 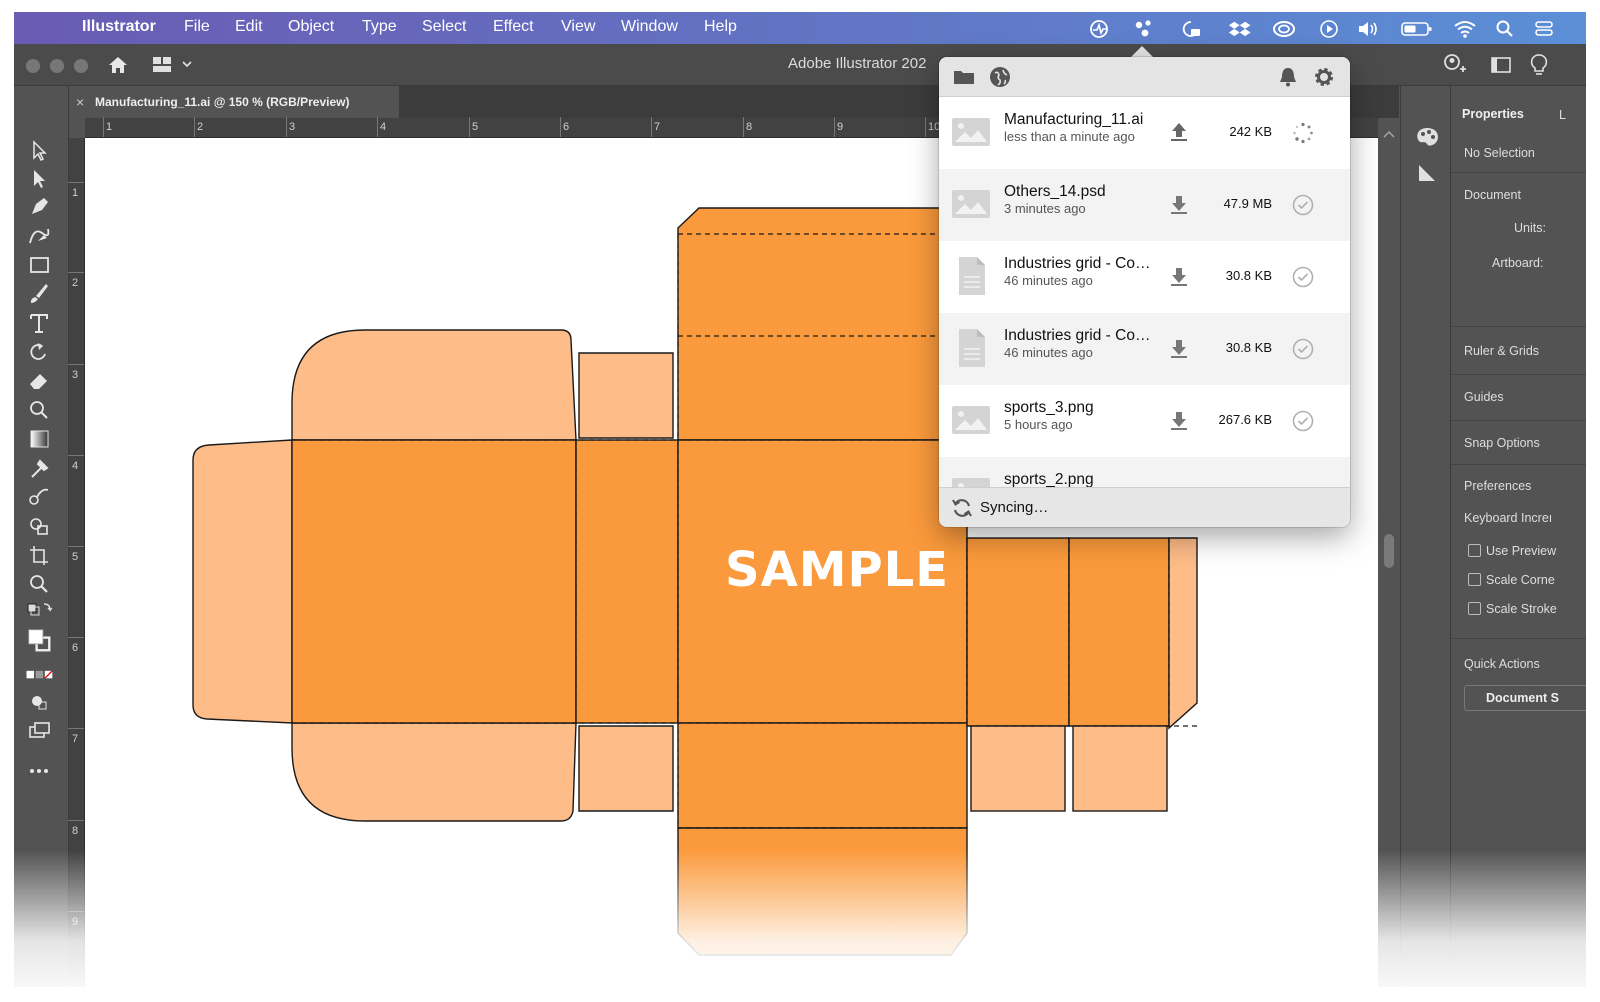 I want to click on volume-icon, so click(x=1369, y=29).